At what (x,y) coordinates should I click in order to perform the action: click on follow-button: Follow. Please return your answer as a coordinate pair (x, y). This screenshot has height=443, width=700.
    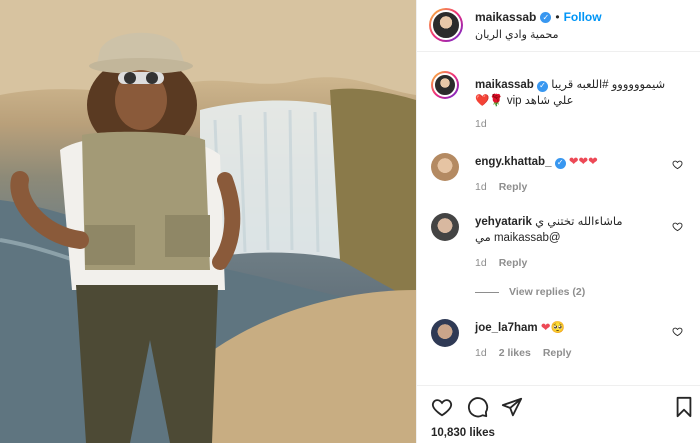
    Looking at the image, I should click on (583, 17).